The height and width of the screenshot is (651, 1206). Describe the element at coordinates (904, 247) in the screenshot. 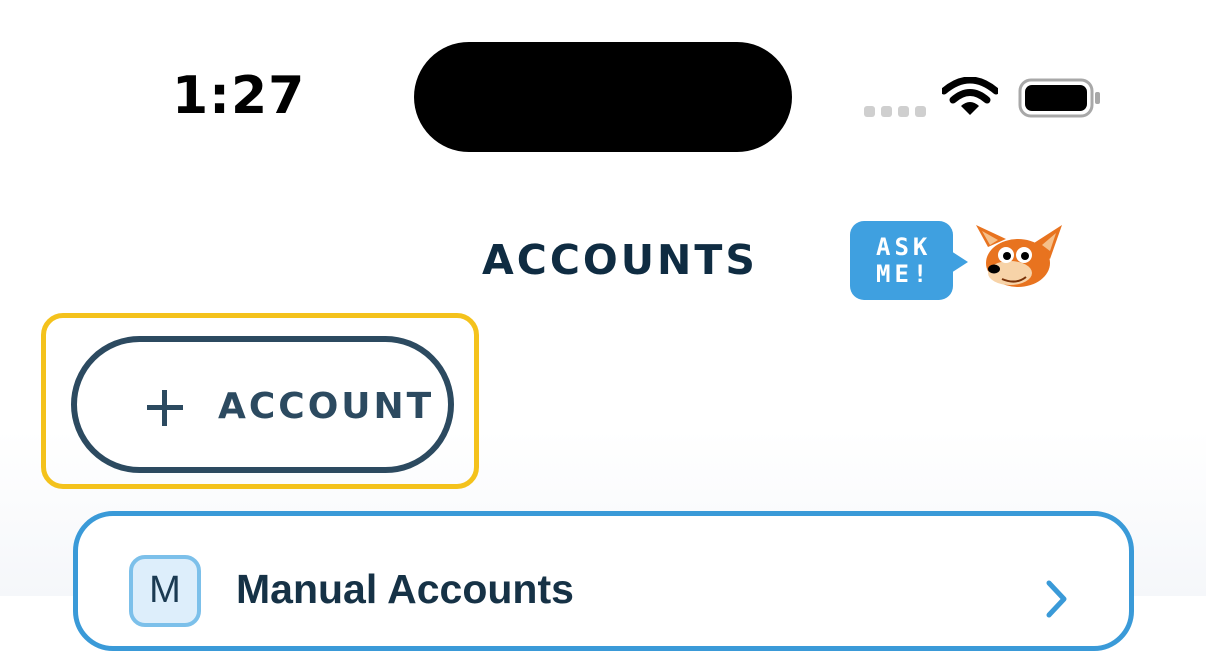

I see `ask-me-line1: ASK` at that location.